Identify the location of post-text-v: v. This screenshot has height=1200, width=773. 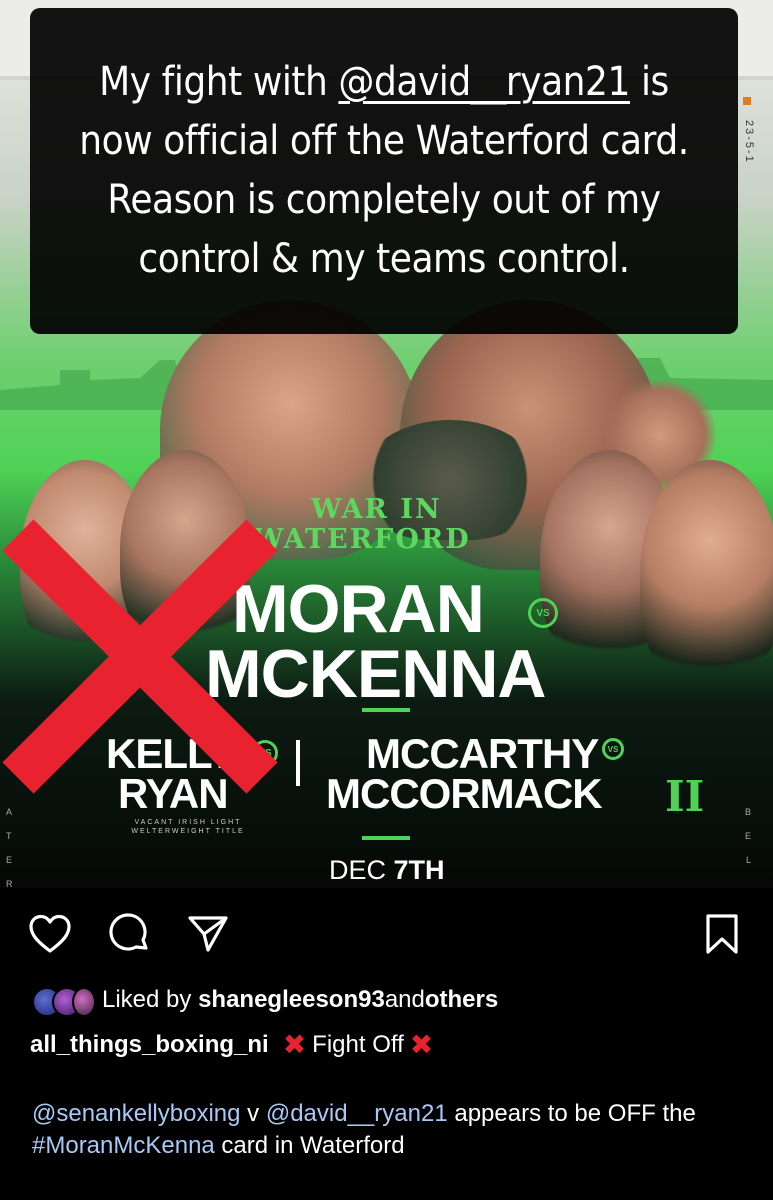
(253, 1113).